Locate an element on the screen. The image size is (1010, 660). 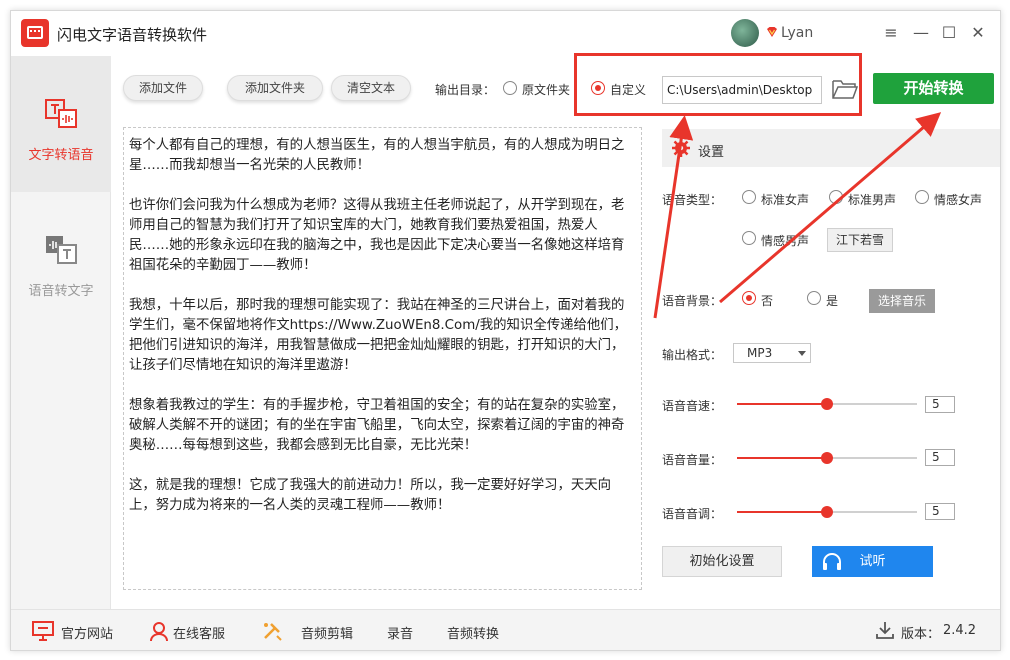
voice-preset-button: 江下若雪 is located at coordinates (860, 240).